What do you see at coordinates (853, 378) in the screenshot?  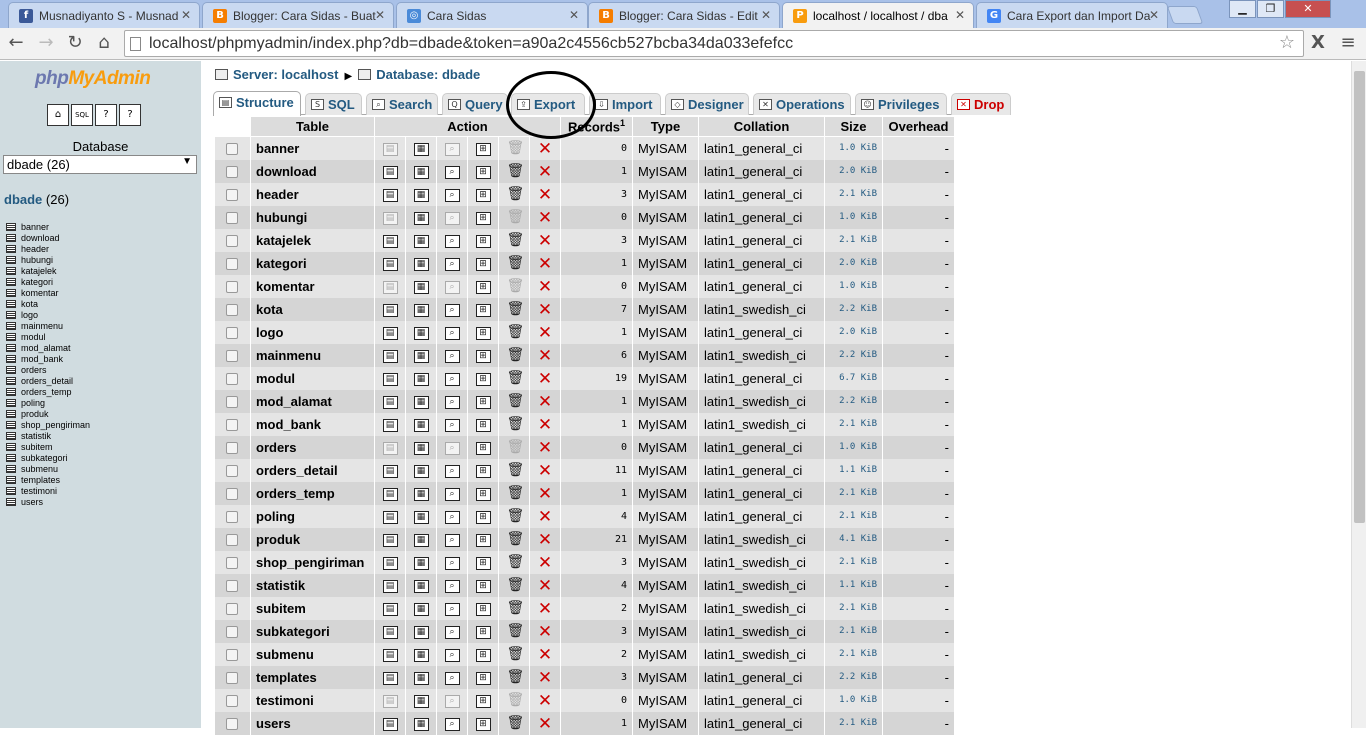 I see `size-cell: 6.7 KiB` at bounding box center [853, 378].